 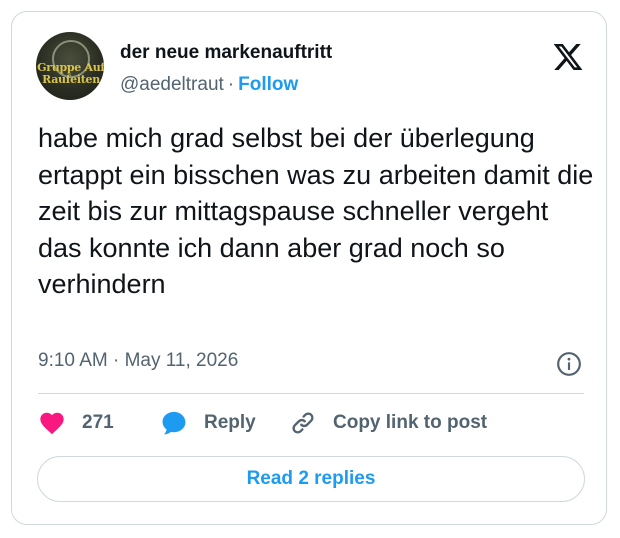 I want to click on speech-bubble-icon, so click(x=174, y=423).